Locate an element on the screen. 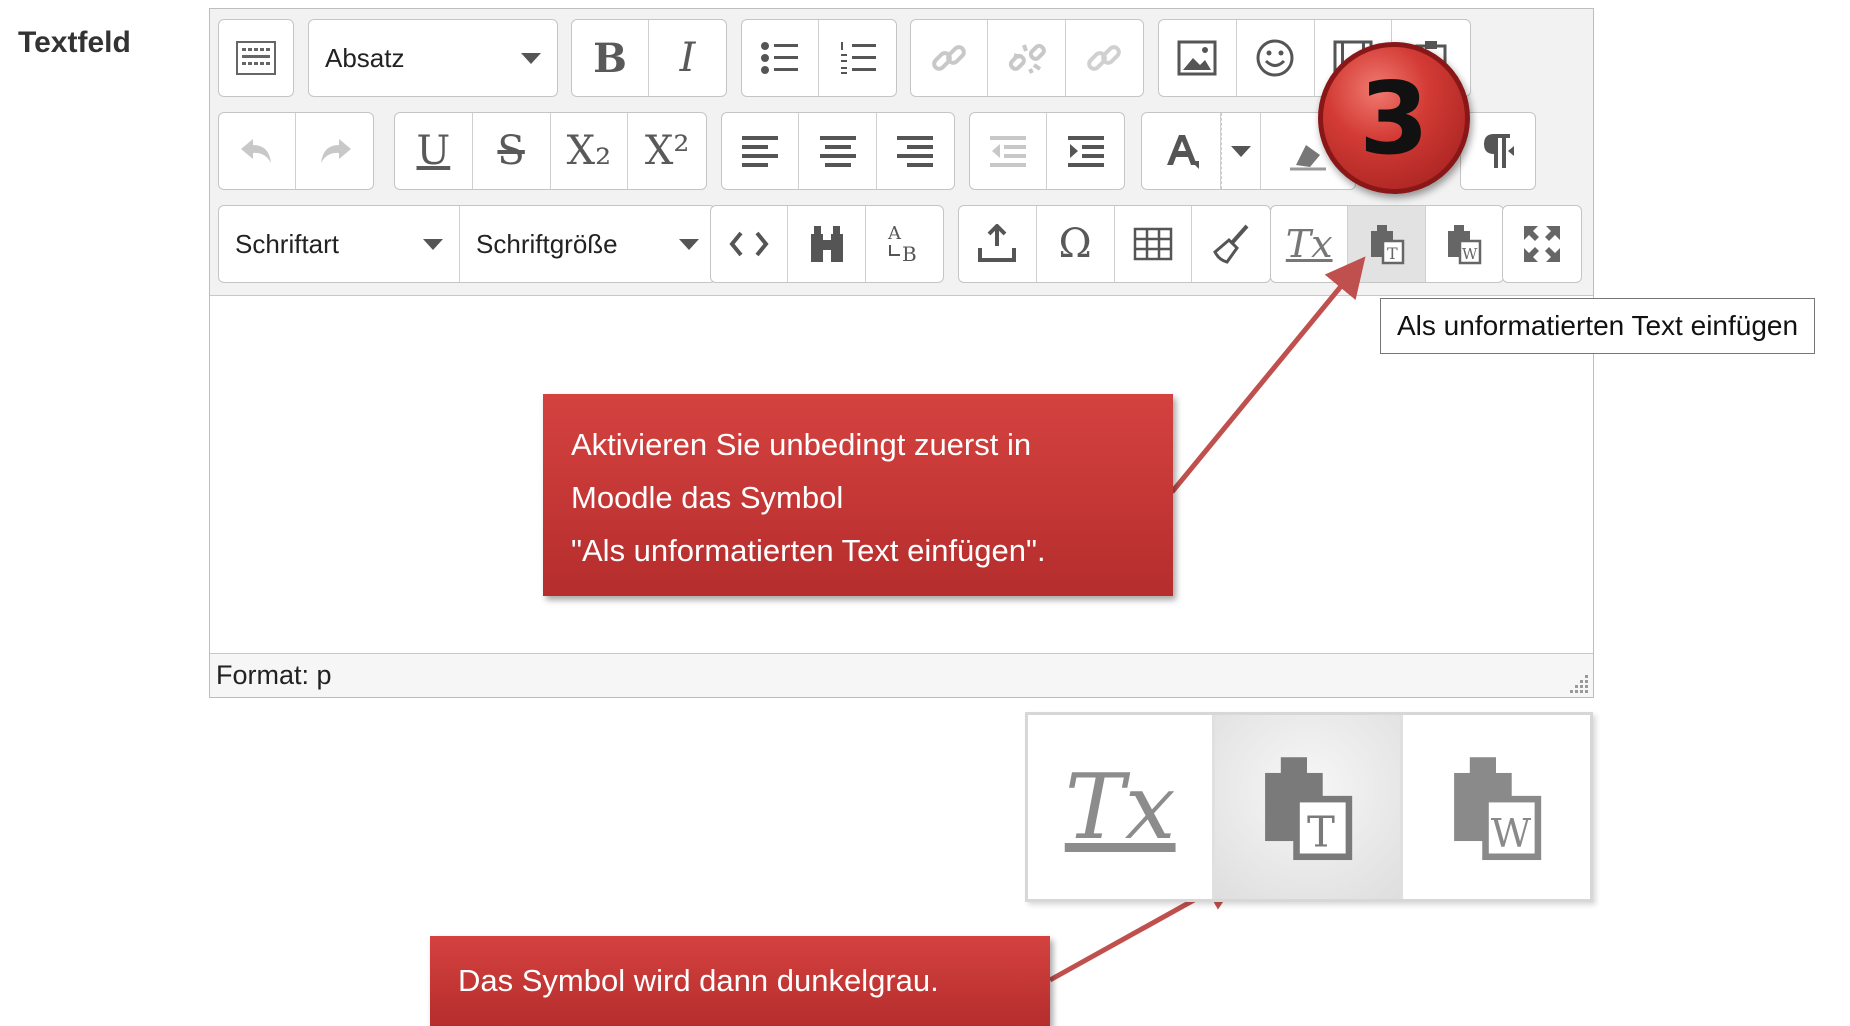 The width and height of the screenshot is (1850, 1026). step-number-badge: 3 is located at coordinates (1394, 118).